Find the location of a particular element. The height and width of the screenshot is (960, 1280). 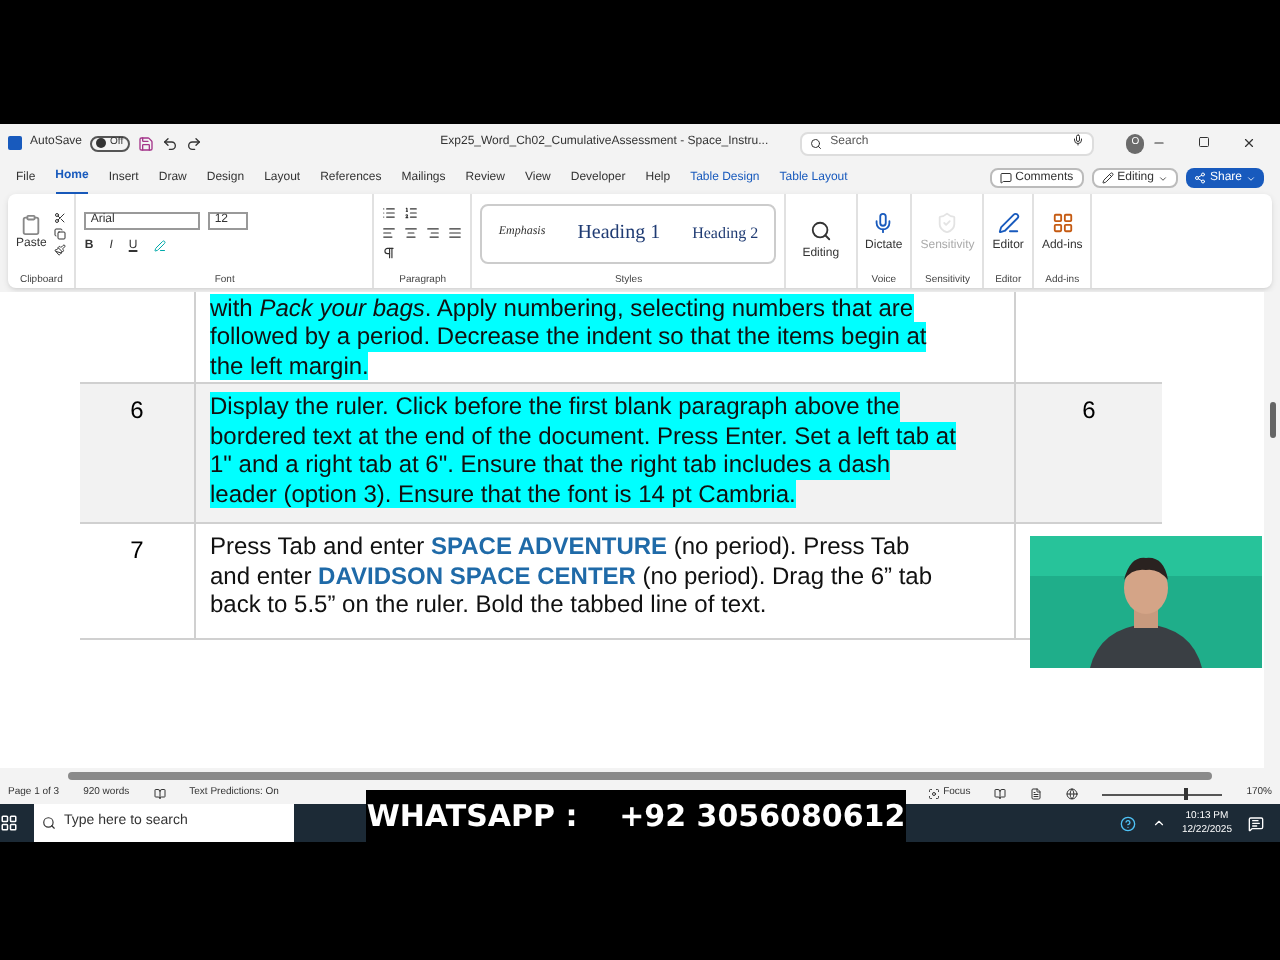

read-mode-icon is located at coordinates (1000, 794).